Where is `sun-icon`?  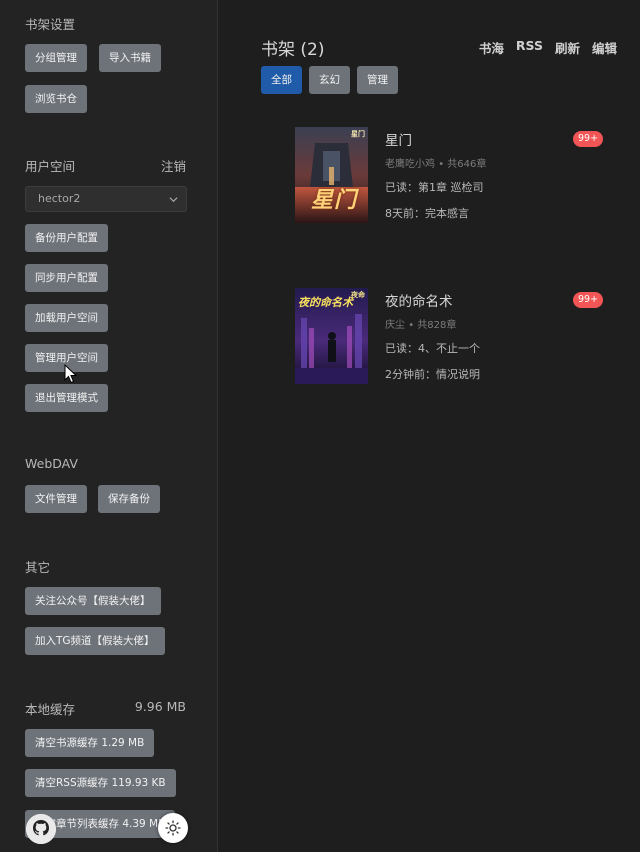
sun-icon is located at coordinates (173, 828).